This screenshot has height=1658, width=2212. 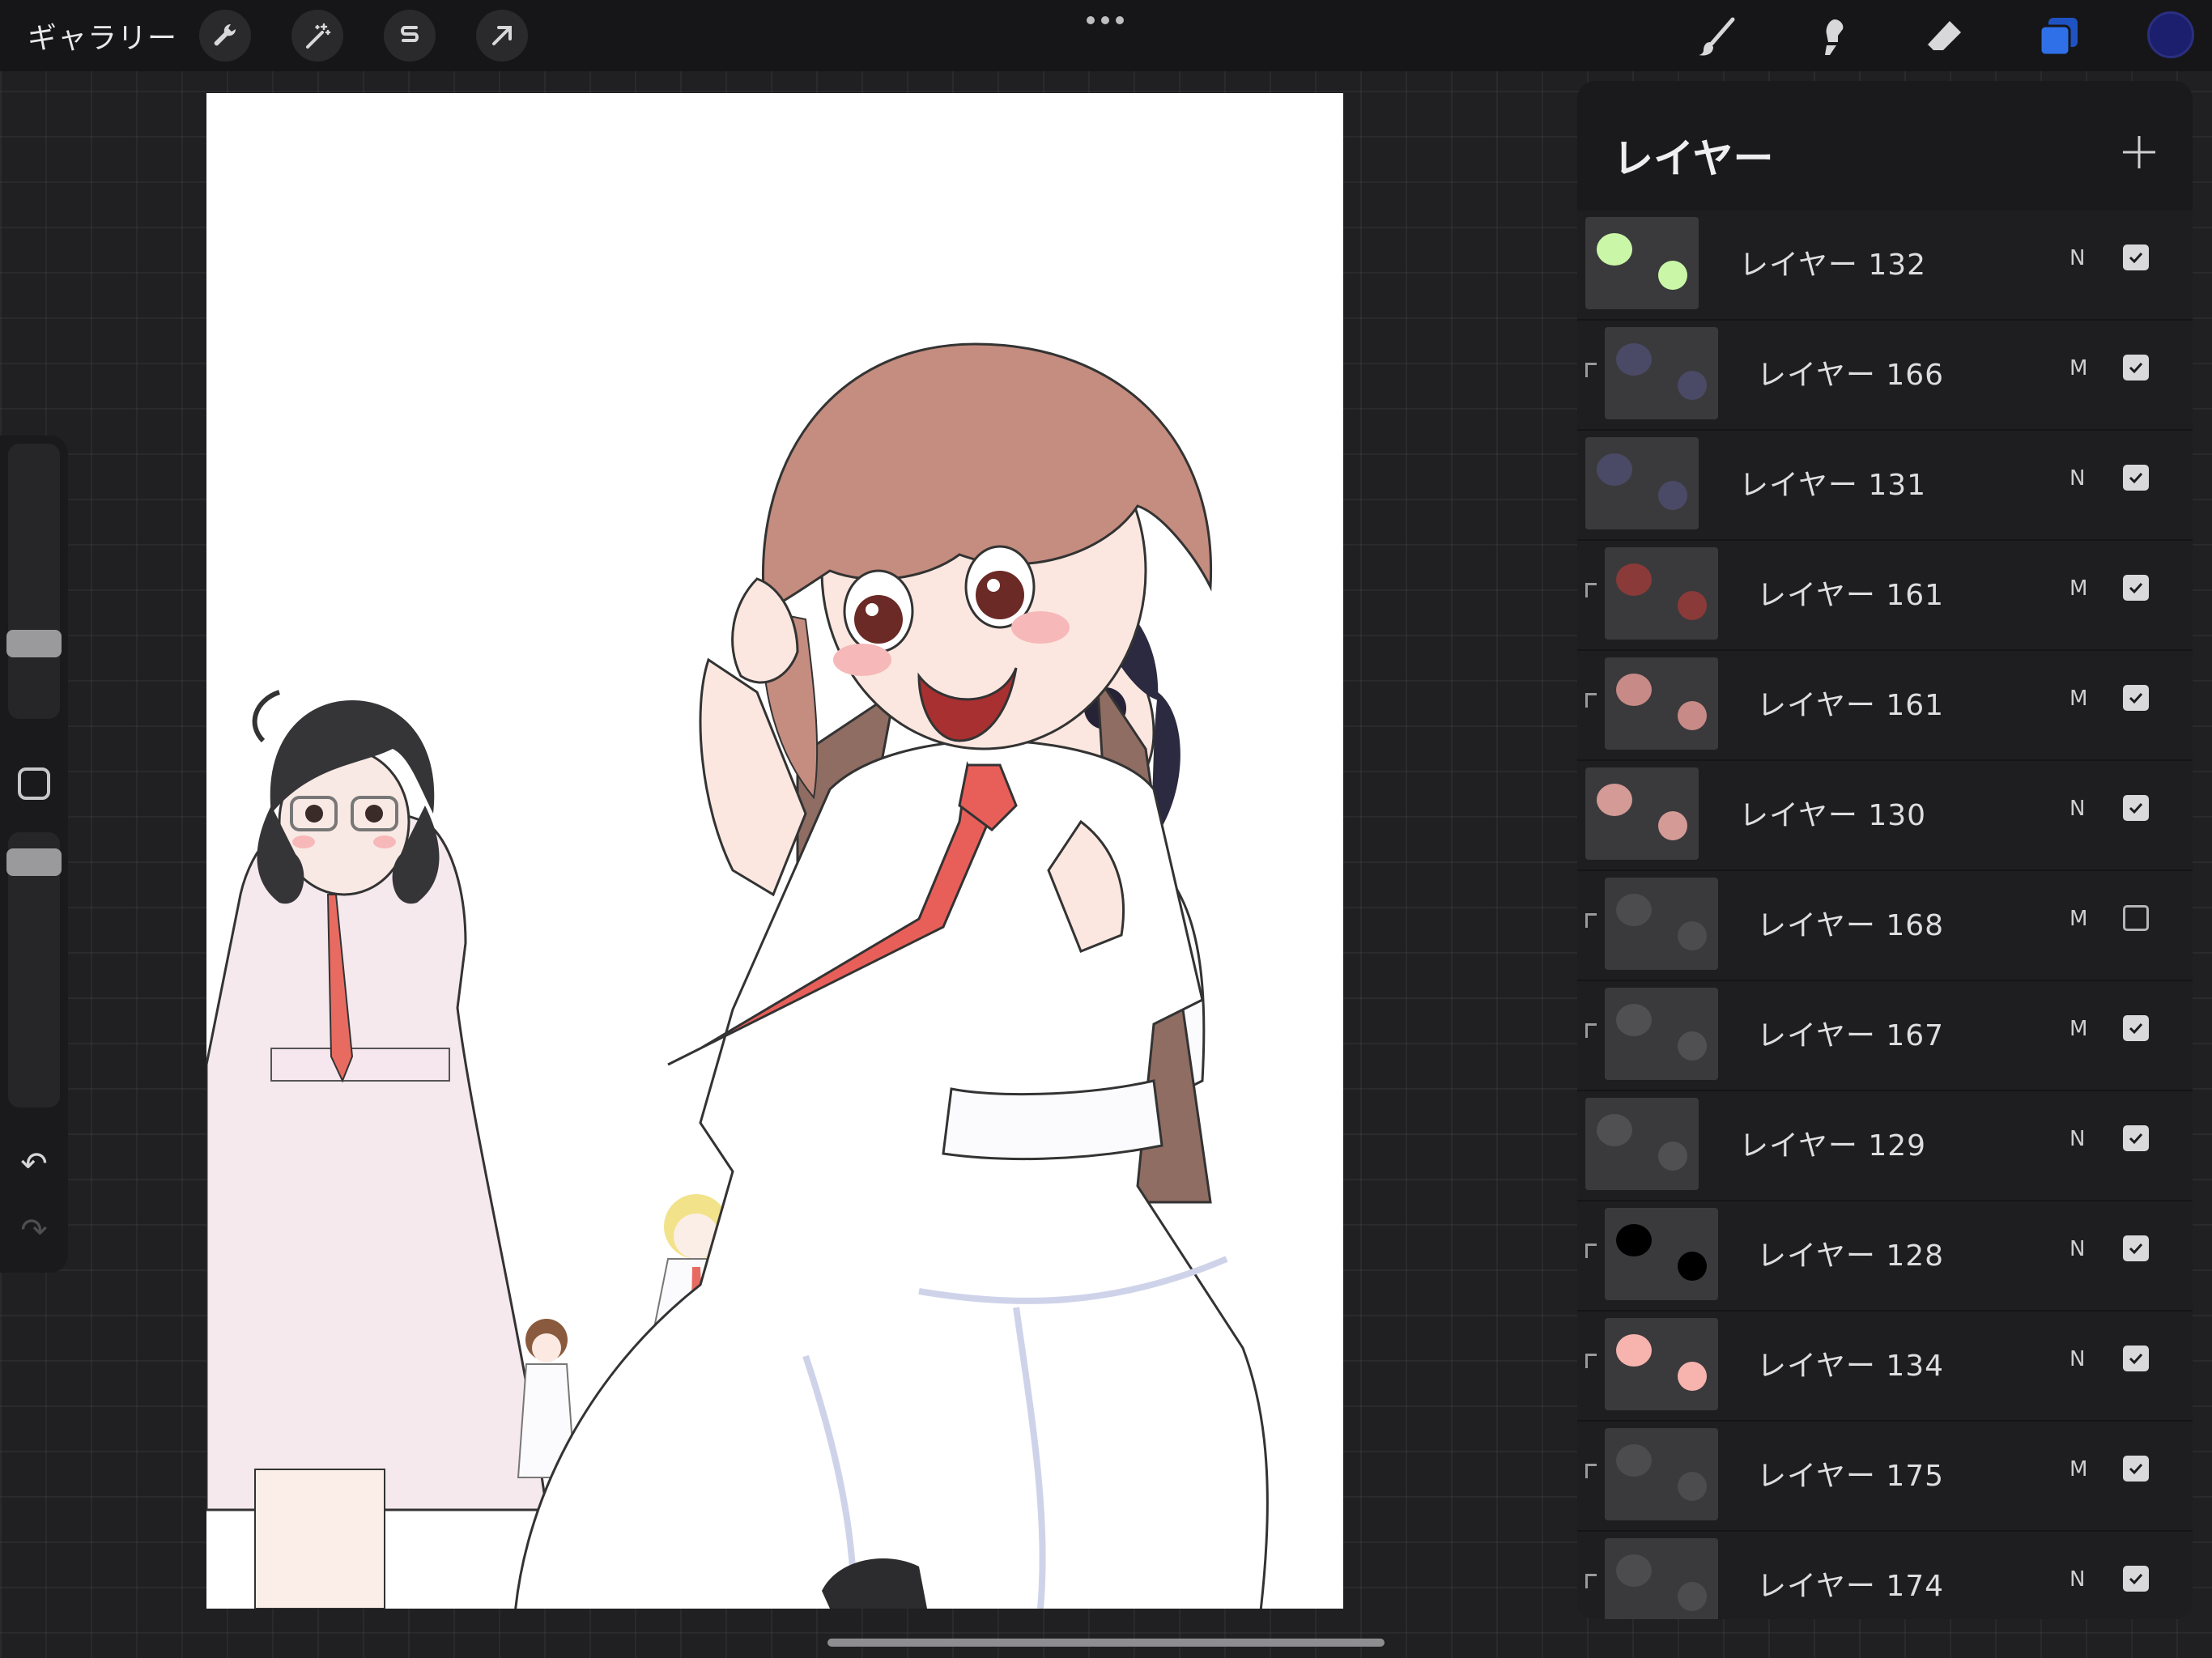 What do you see at coordinates (34, 581) in the screenshot?
I see `brush-size-slider` at bounding box center [34, 581].